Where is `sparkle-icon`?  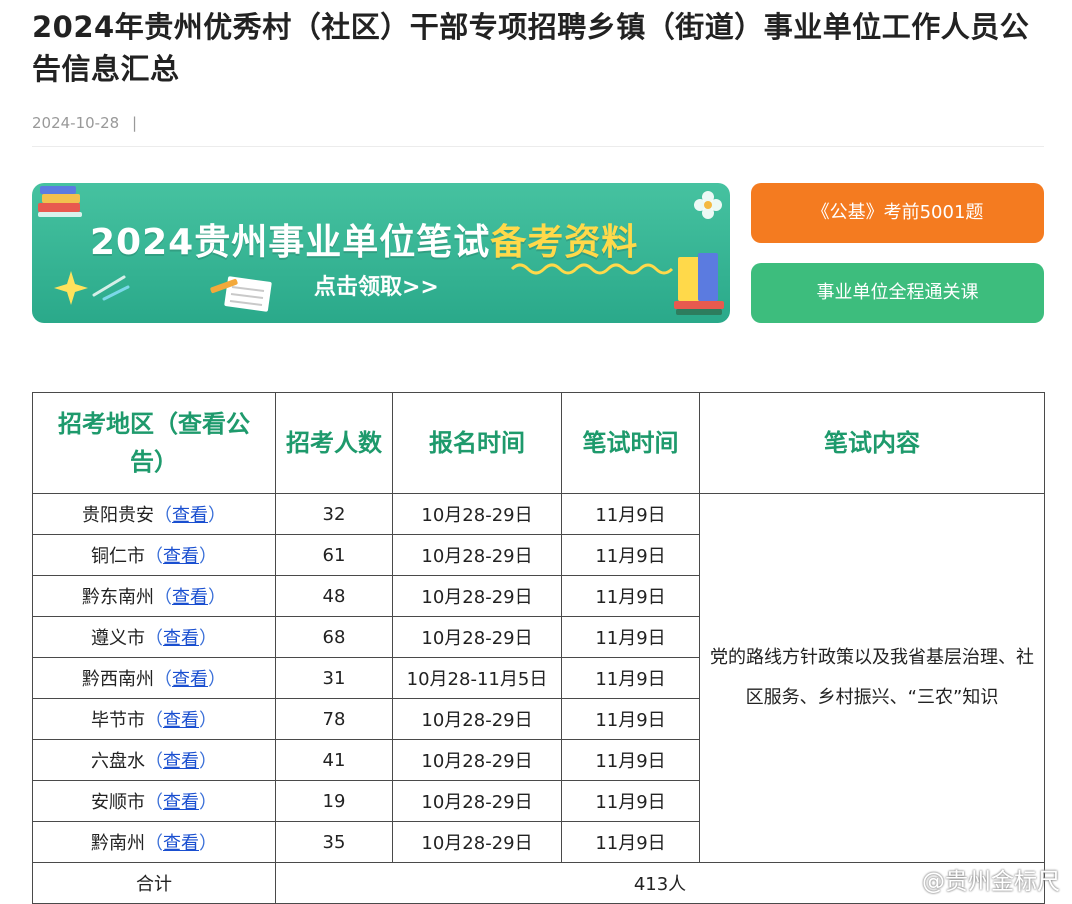
sparkle-icon is located at coordinates (71, 288).